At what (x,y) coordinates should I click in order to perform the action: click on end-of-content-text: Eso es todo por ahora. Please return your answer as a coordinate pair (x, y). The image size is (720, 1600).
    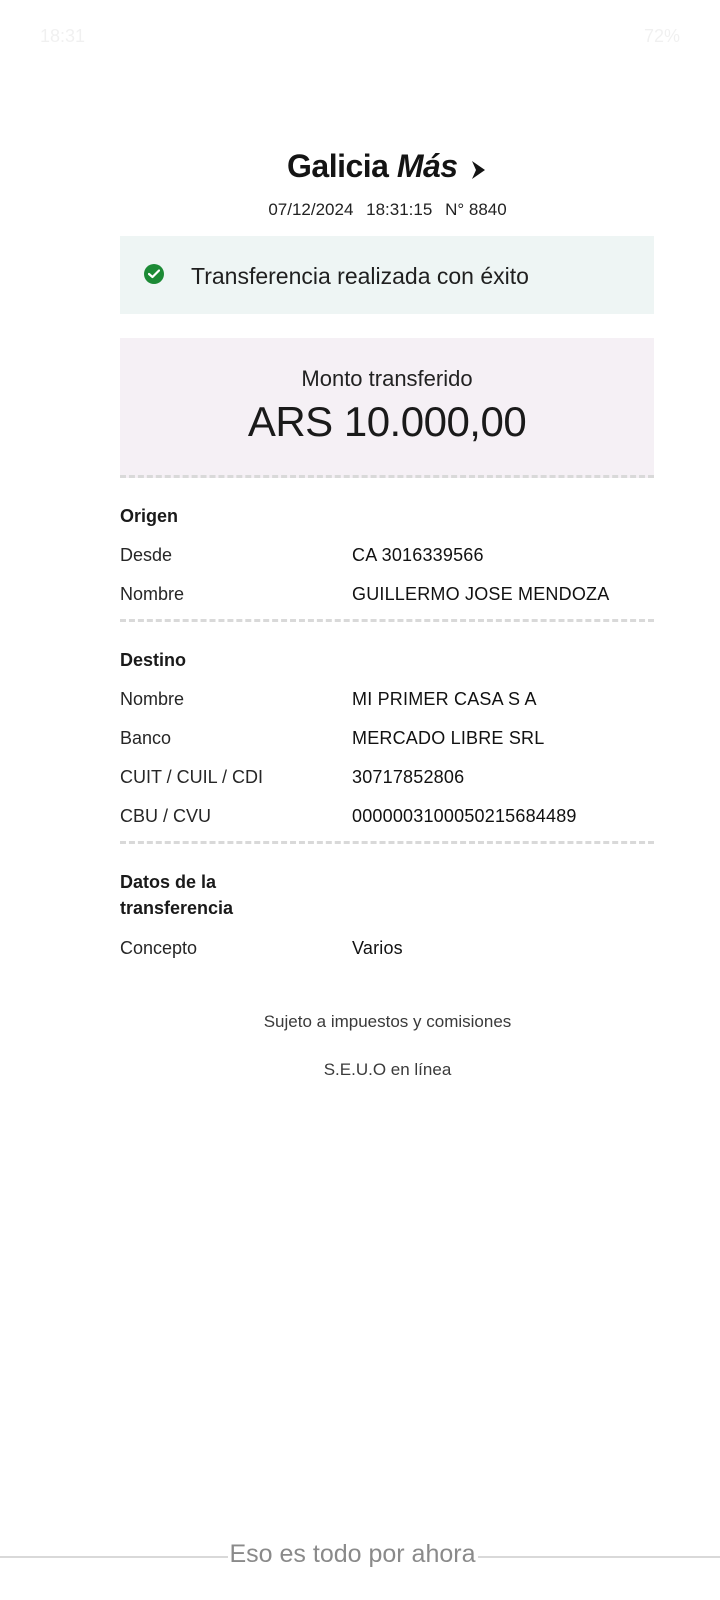
    Looking at the image, I should click on (352, 1554).